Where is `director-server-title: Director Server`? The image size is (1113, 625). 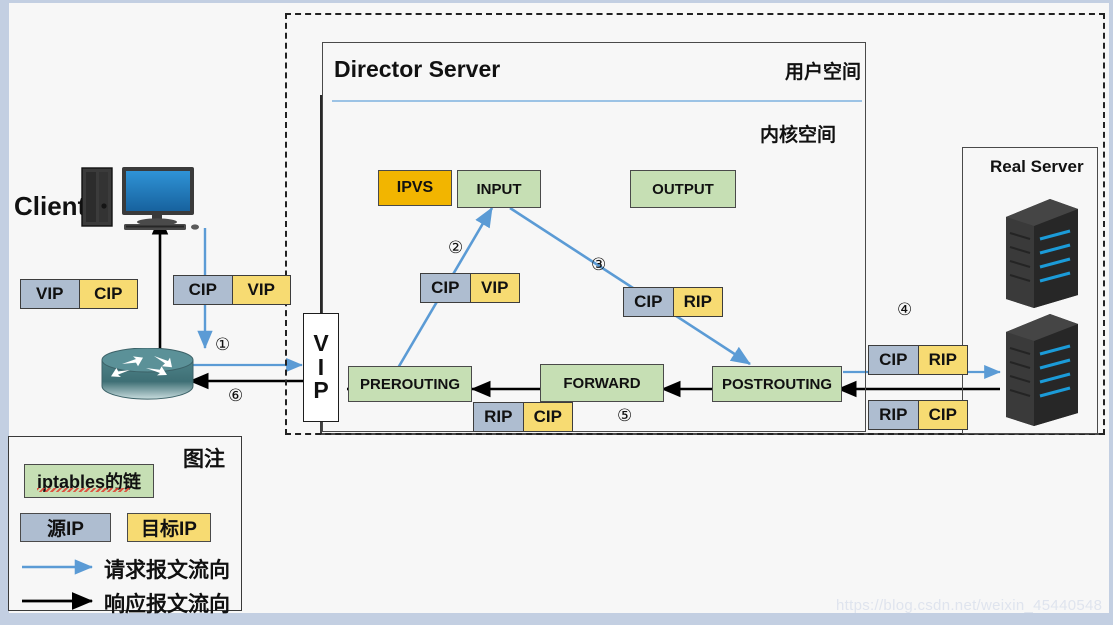
director-server-title: Director Server is located at coordinates (417, 69).